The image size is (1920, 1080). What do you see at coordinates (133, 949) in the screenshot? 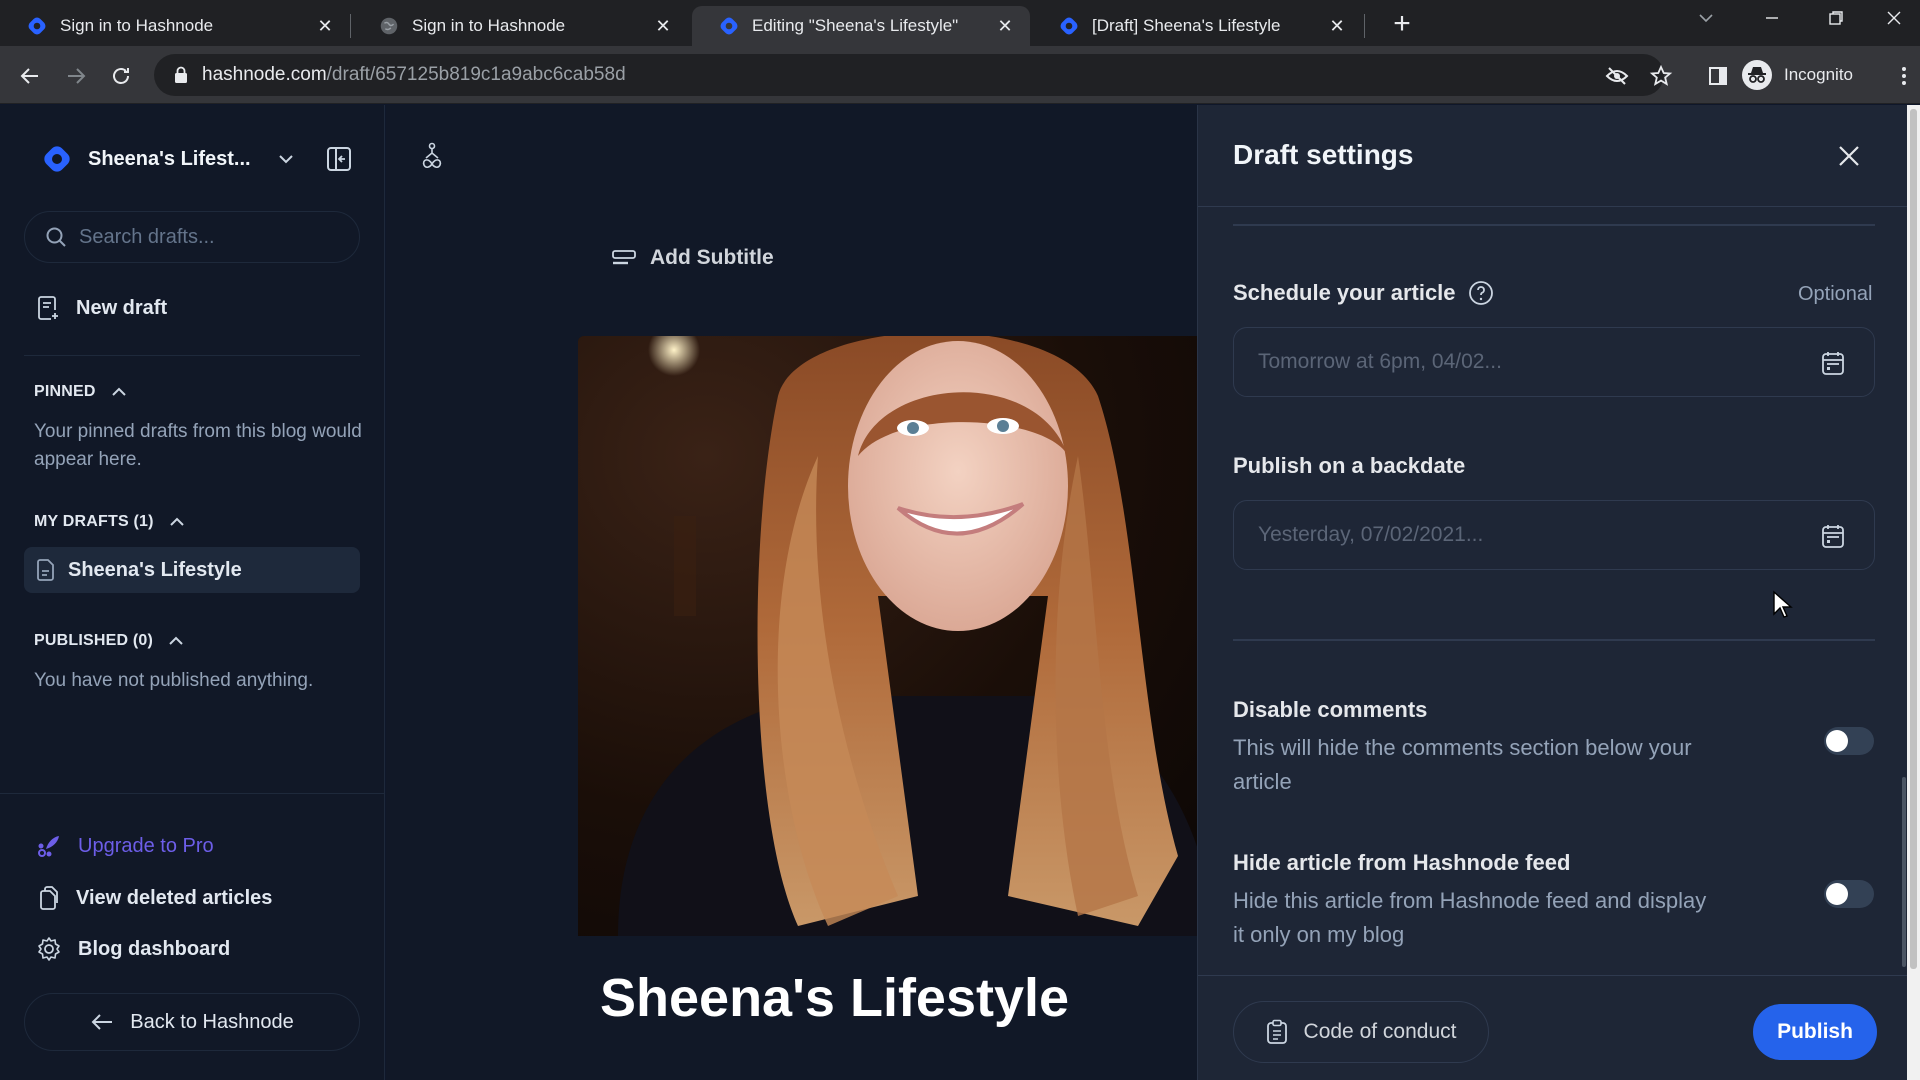
I see `blog-dashboard-link: Blog dashboard` at bounding box center [133, 949].